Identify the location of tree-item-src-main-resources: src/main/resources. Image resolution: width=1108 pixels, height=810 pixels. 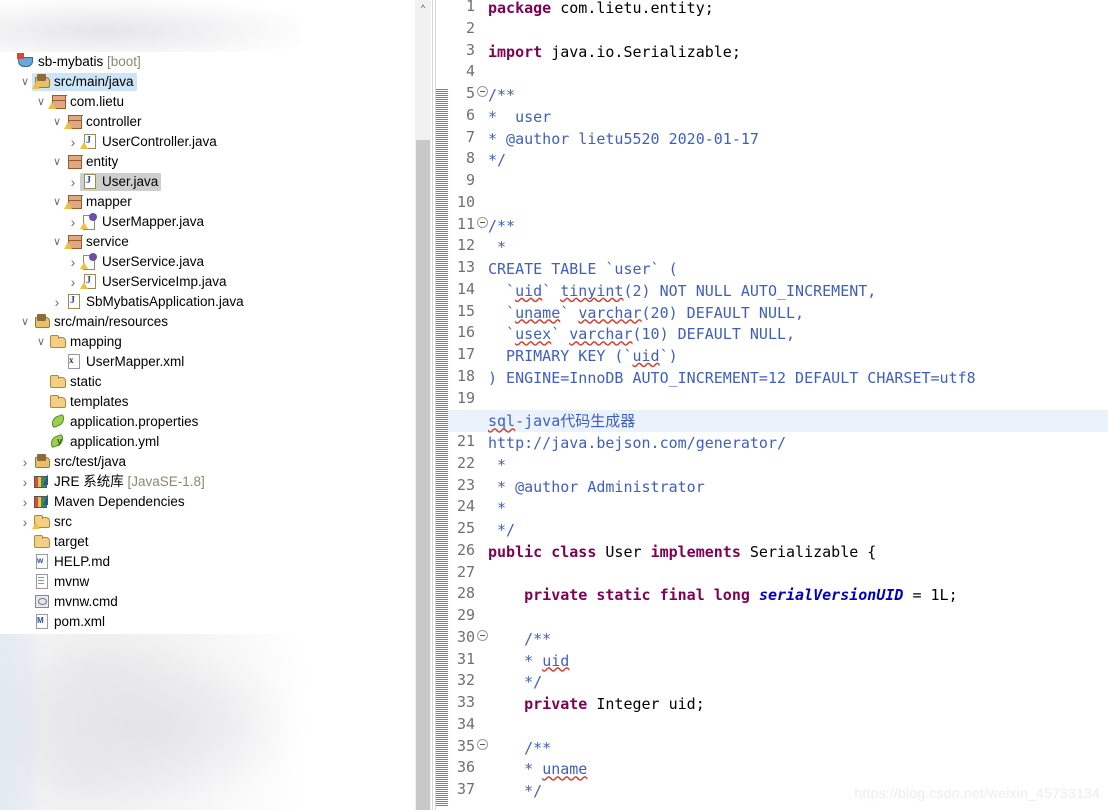
(205, 322).